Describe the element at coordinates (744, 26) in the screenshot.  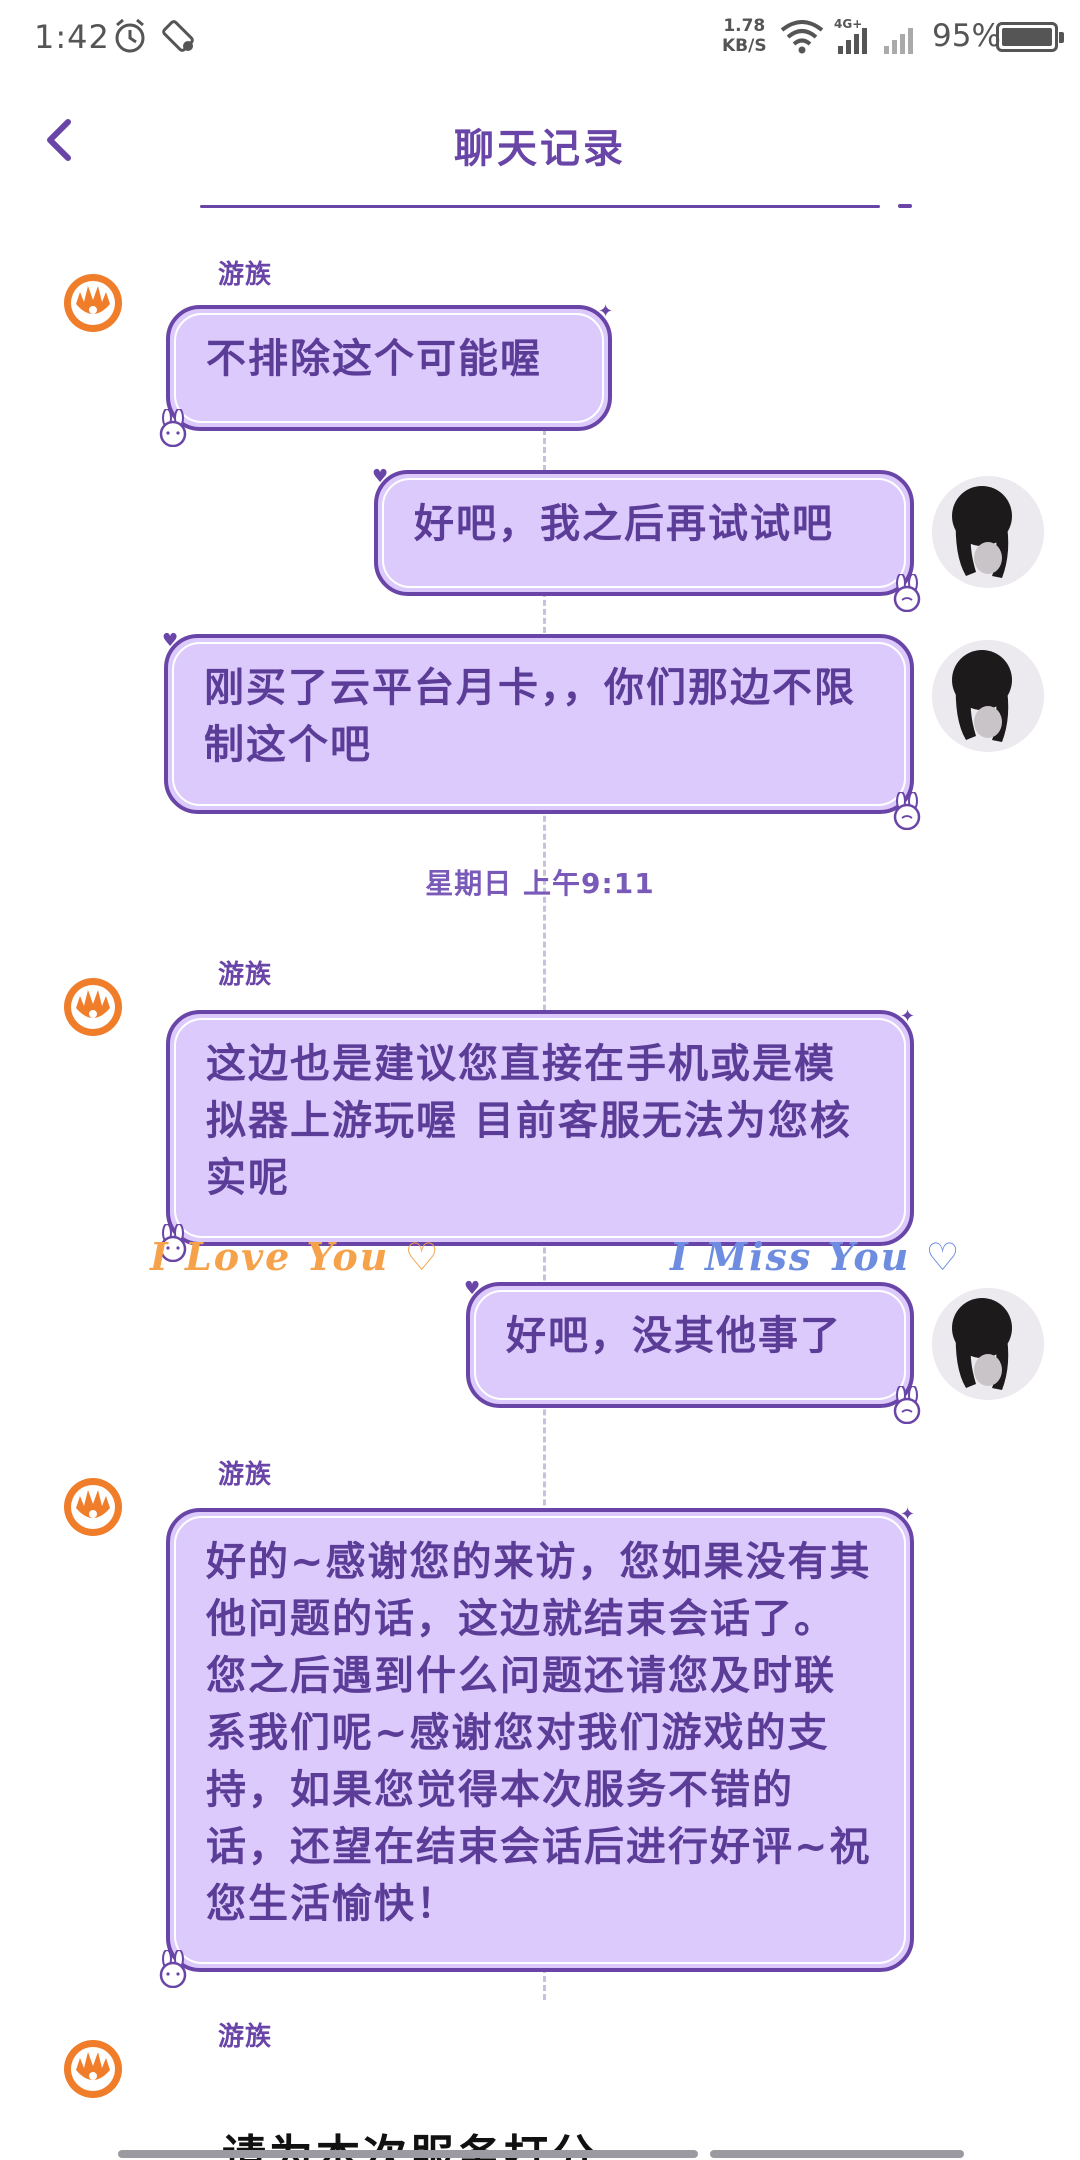
I see `net-speed-value: 1.78` at that location.